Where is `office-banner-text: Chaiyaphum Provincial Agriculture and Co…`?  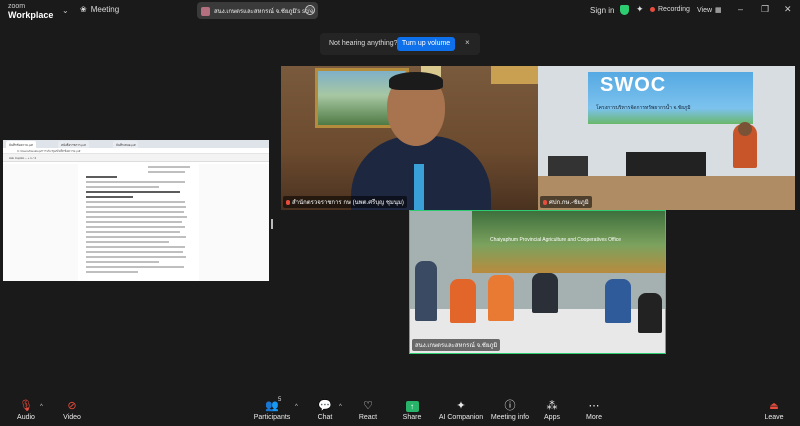 office-banner-text: Chaiyaphum Provincial Agriculture and Co… is located at coordinates (556, 240).